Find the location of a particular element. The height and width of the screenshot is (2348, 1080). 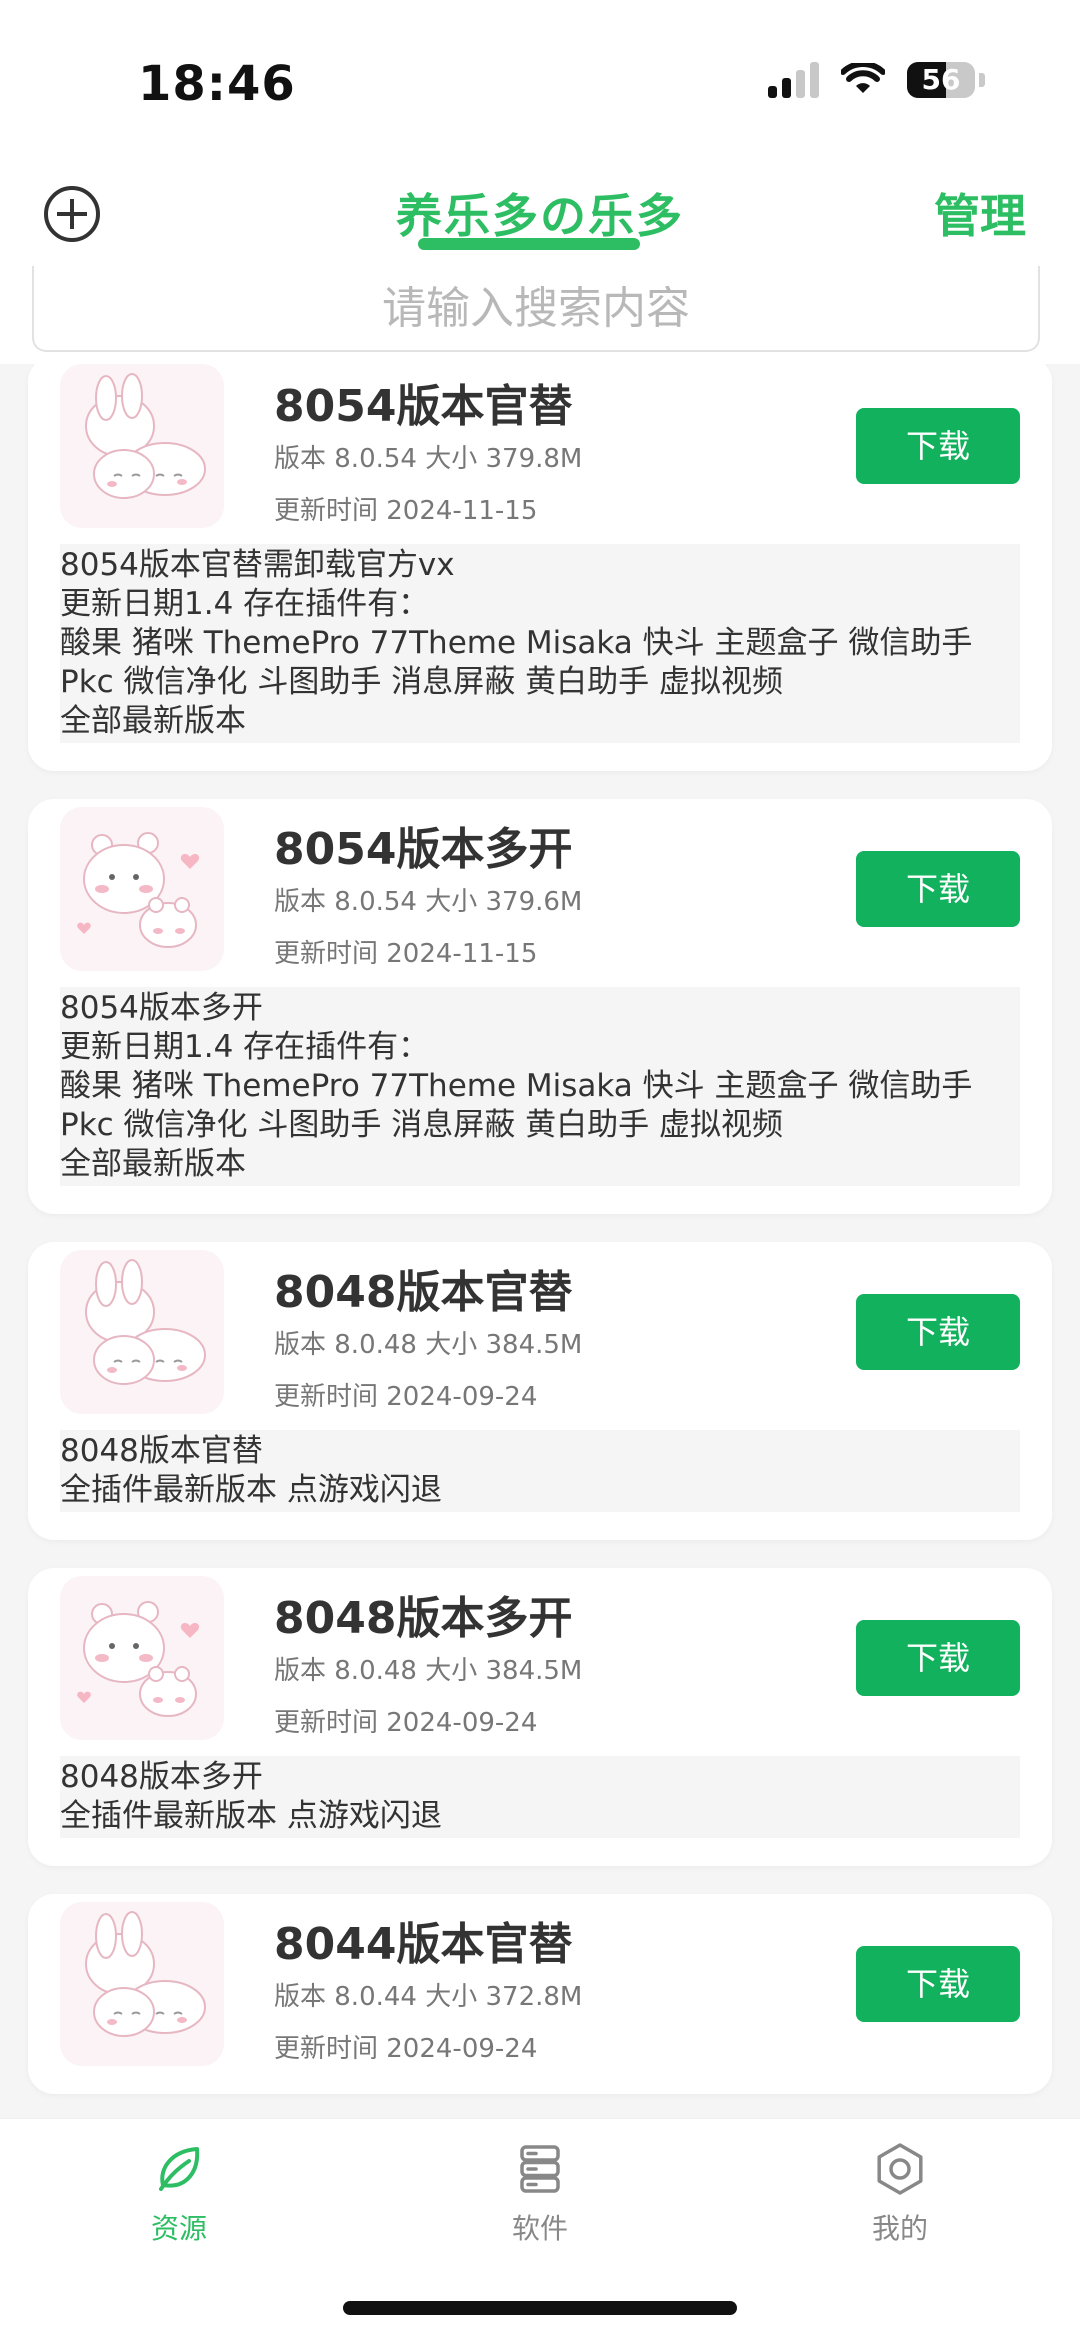

status-bar: 18:46 56 is located at coordinates (540, 80).